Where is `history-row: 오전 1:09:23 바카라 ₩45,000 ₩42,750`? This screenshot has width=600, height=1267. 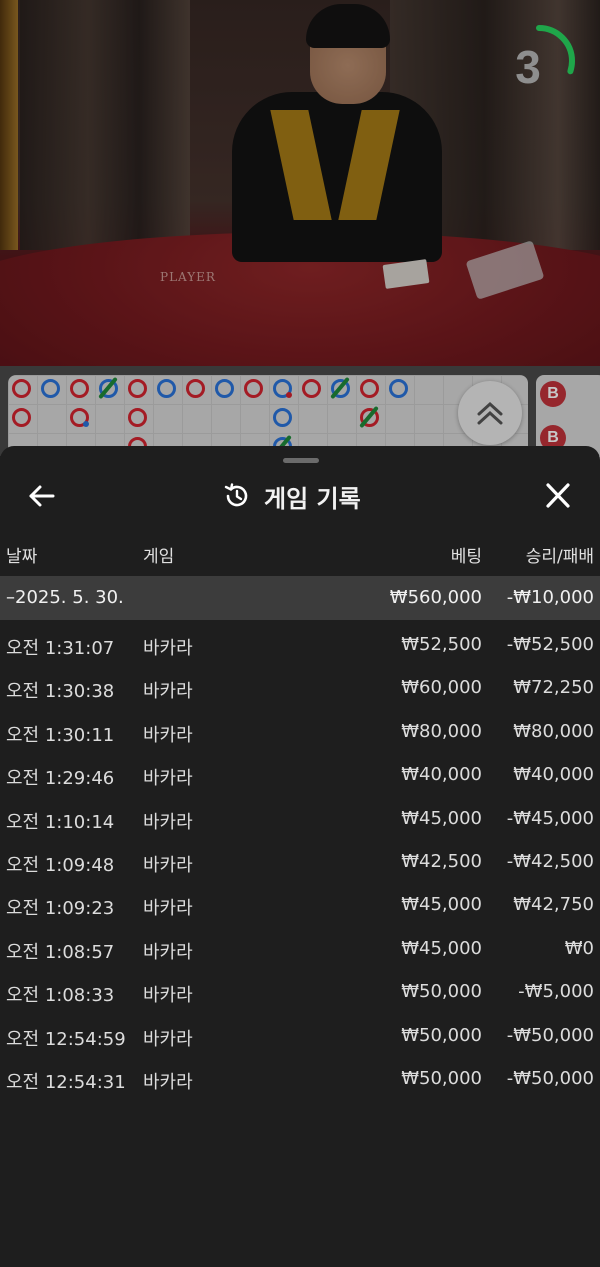 history-row: 오전 1:09:23 바카라 ₩45,000 ₩42,750 is located at coordinates (300, 905).